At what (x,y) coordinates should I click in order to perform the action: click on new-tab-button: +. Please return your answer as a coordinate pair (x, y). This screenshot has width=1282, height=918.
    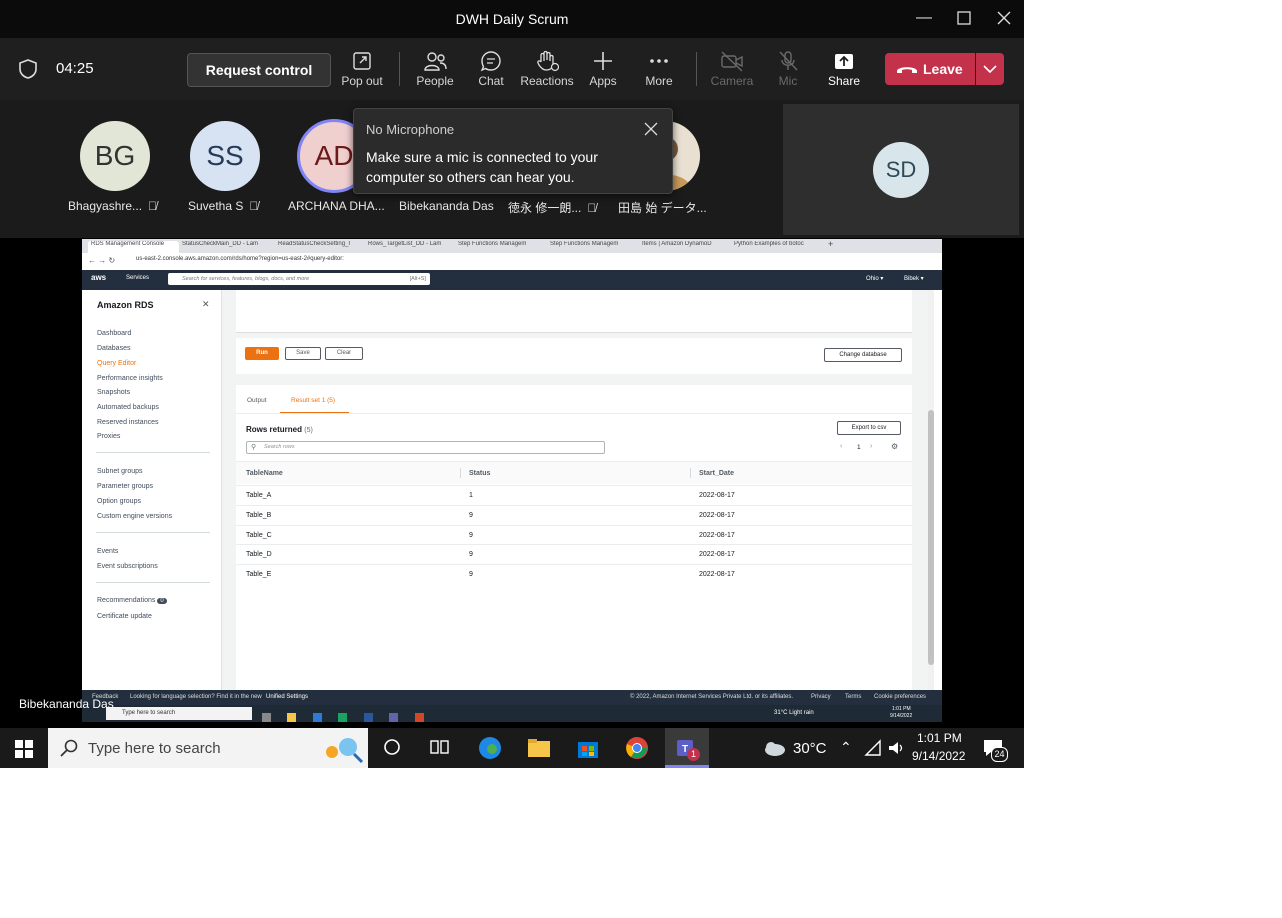
    Looking at the image, I should click on (833, 245).